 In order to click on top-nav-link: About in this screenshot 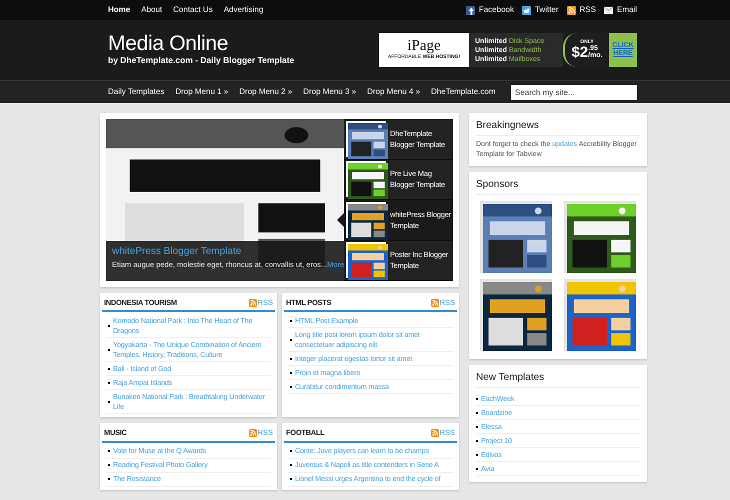, I will do `click(151, 10)`.